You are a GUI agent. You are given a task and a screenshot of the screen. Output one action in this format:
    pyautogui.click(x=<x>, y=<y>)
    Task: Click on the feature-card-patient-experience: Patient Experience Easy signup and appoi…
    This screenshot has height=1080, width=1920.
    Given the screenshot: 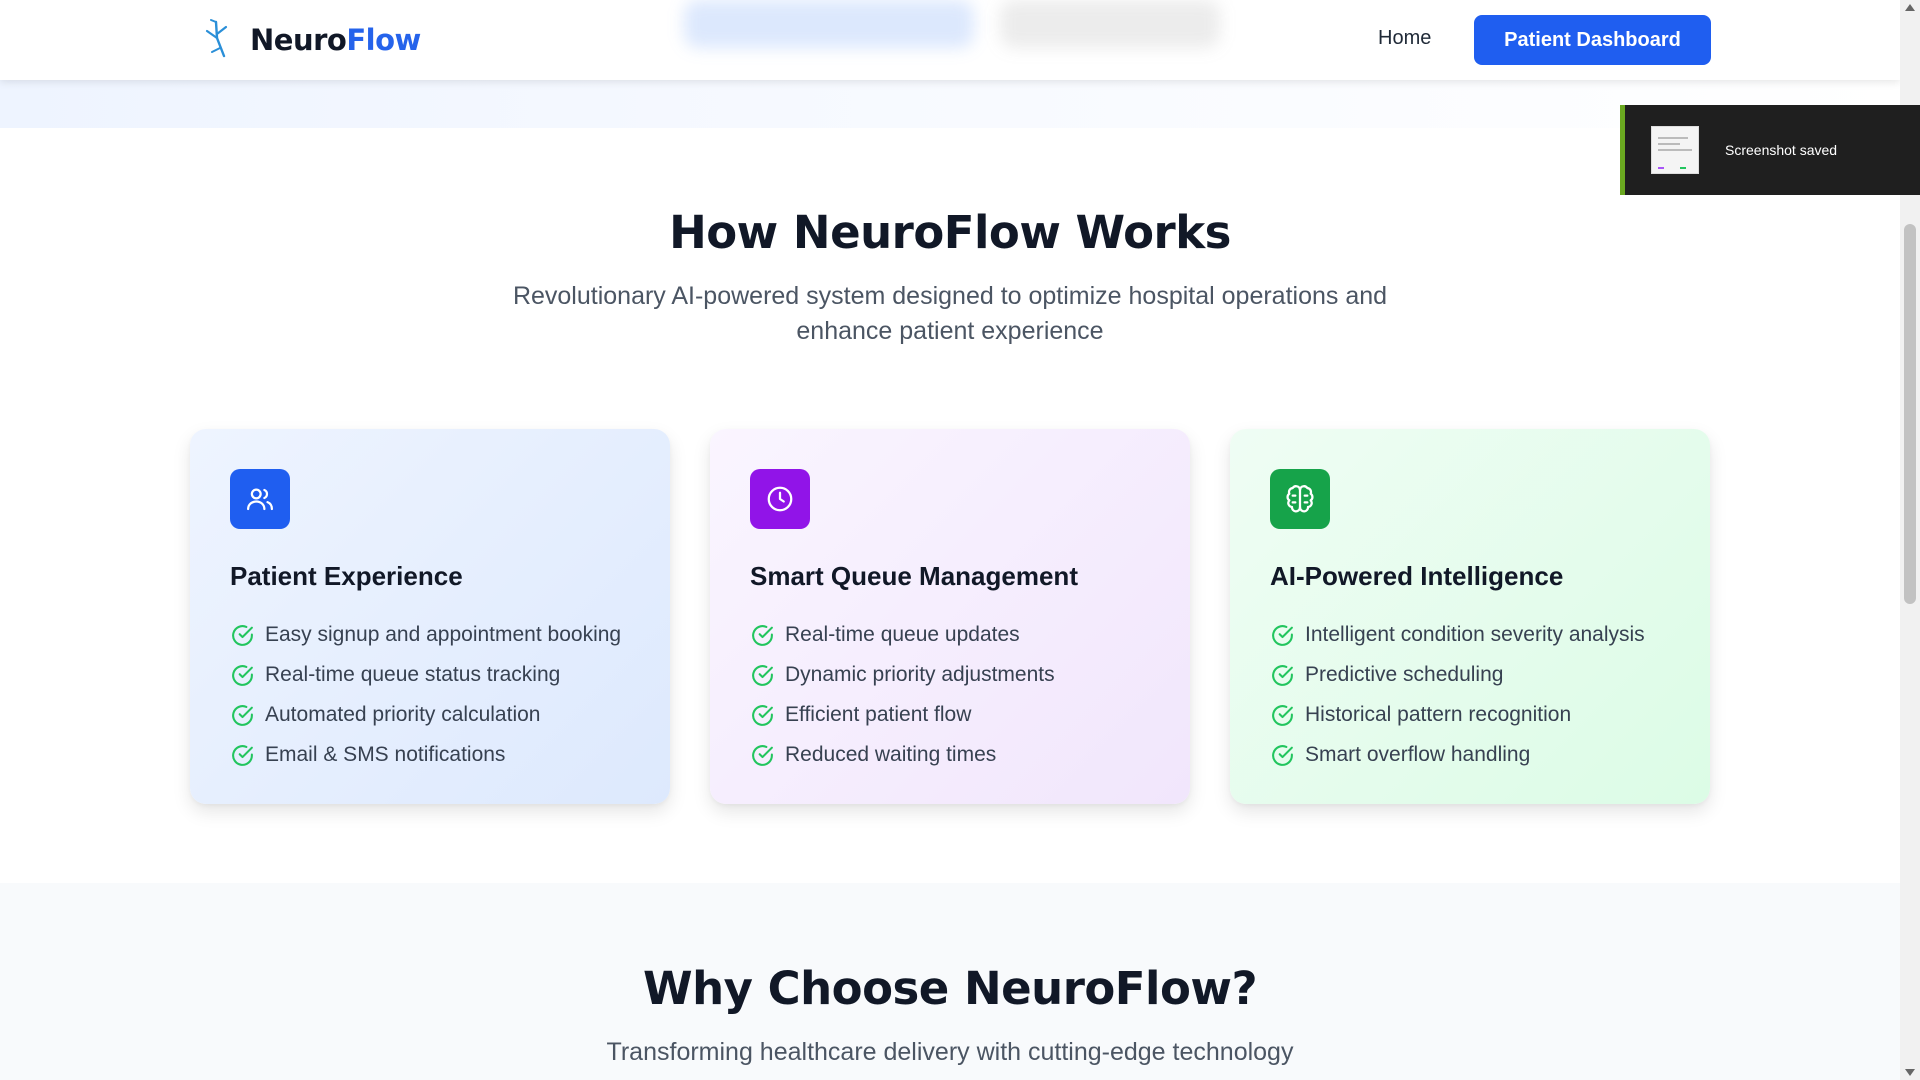 What is the action you would take?
    pyautogui.click(x=430, y=616)
    